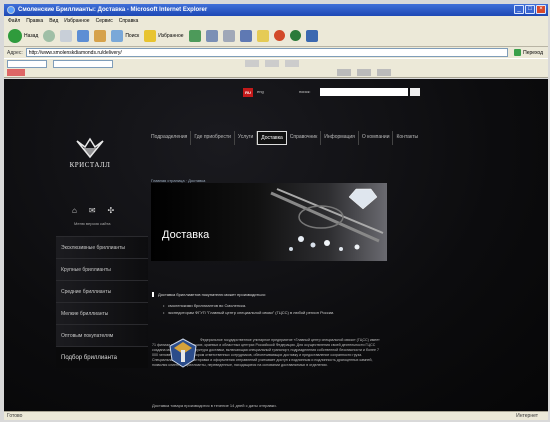 The height and width of the screenshot is (422, 550). Describe the element at coordinates (171, 35) in the screenshot. I see `favorites-label: Избранное` at that location.